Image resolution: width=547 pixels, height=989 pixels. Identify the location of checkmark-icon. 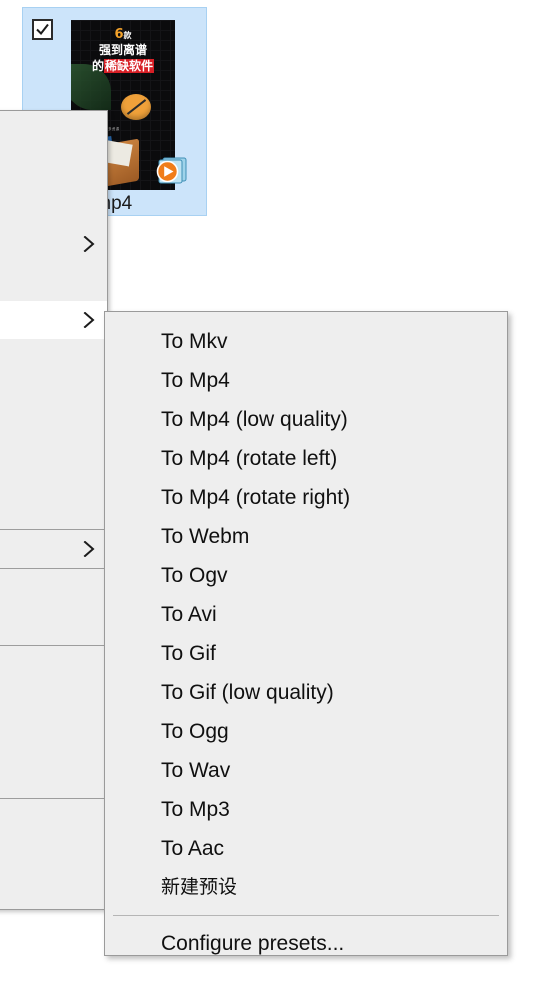
(42, 29).